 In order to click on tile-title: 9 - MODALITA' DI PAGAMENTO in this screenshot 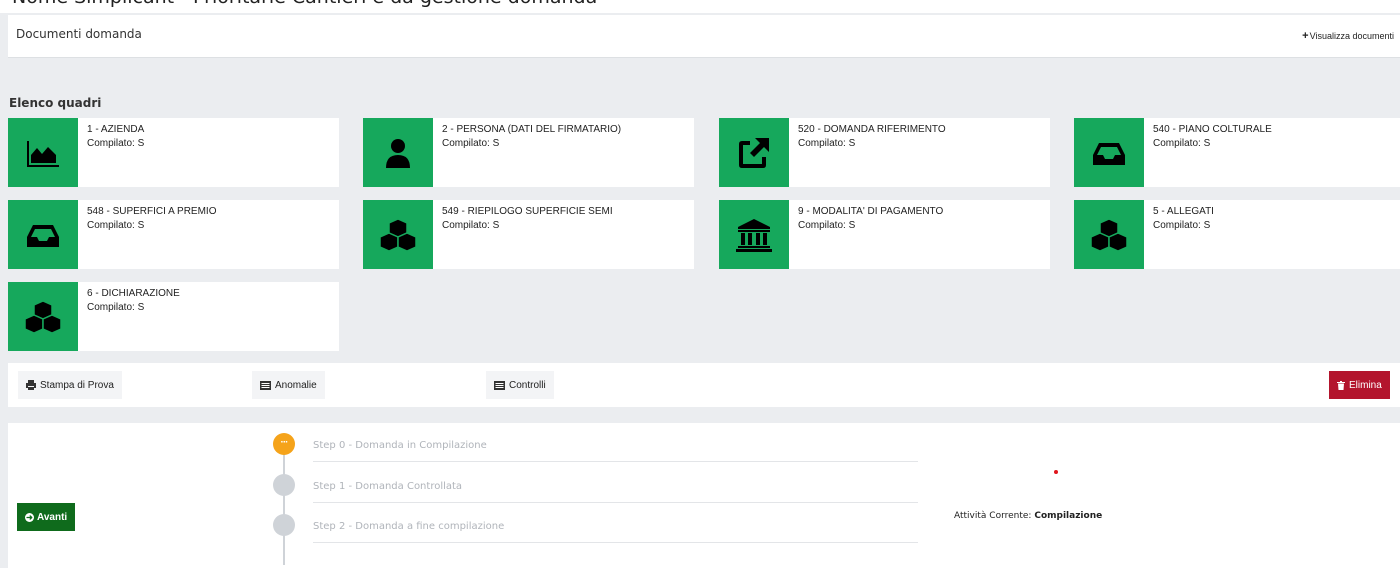, I will do `click(871, 211)`.